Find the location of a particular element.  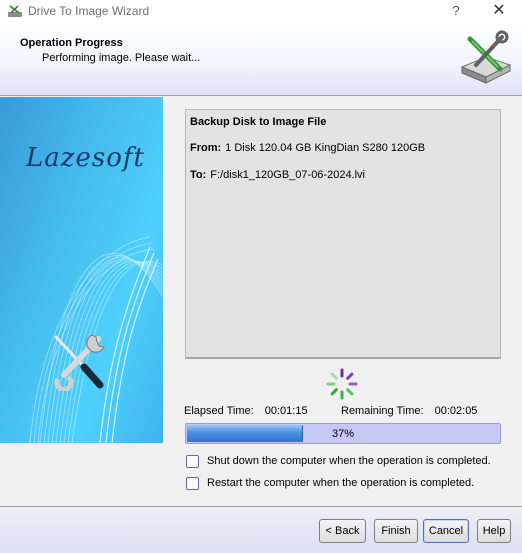

elapsed-value: 00:01:15 is located at coordinates (286, 411).